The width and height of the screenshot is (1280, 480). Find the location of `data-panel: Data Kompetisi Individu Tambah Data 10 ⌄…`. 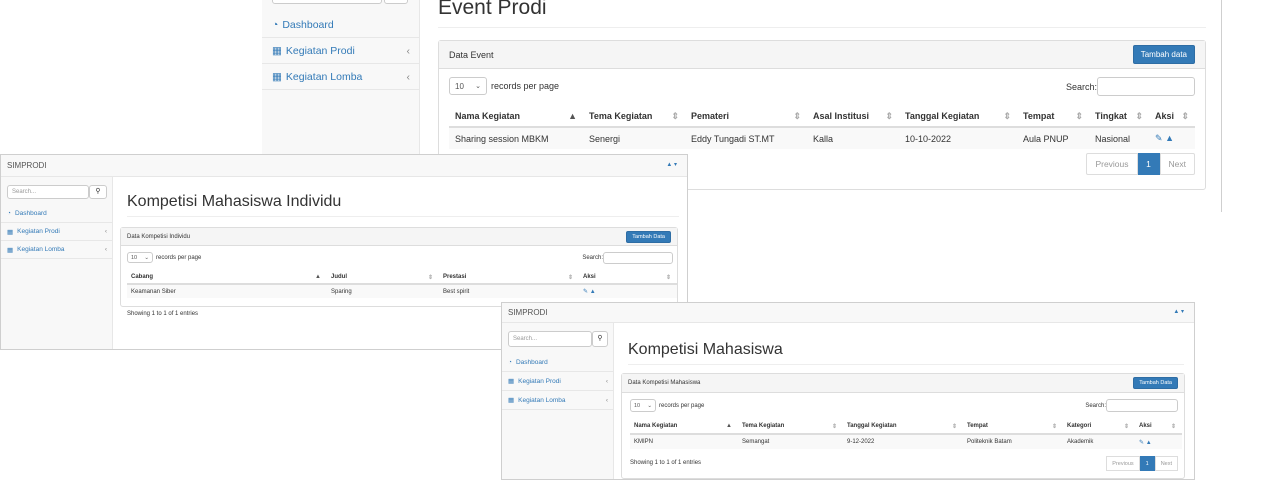

data-panel: Data Kompetisi Individu Tambah Data 10 ⌄… is located at coordinates (399, 267).